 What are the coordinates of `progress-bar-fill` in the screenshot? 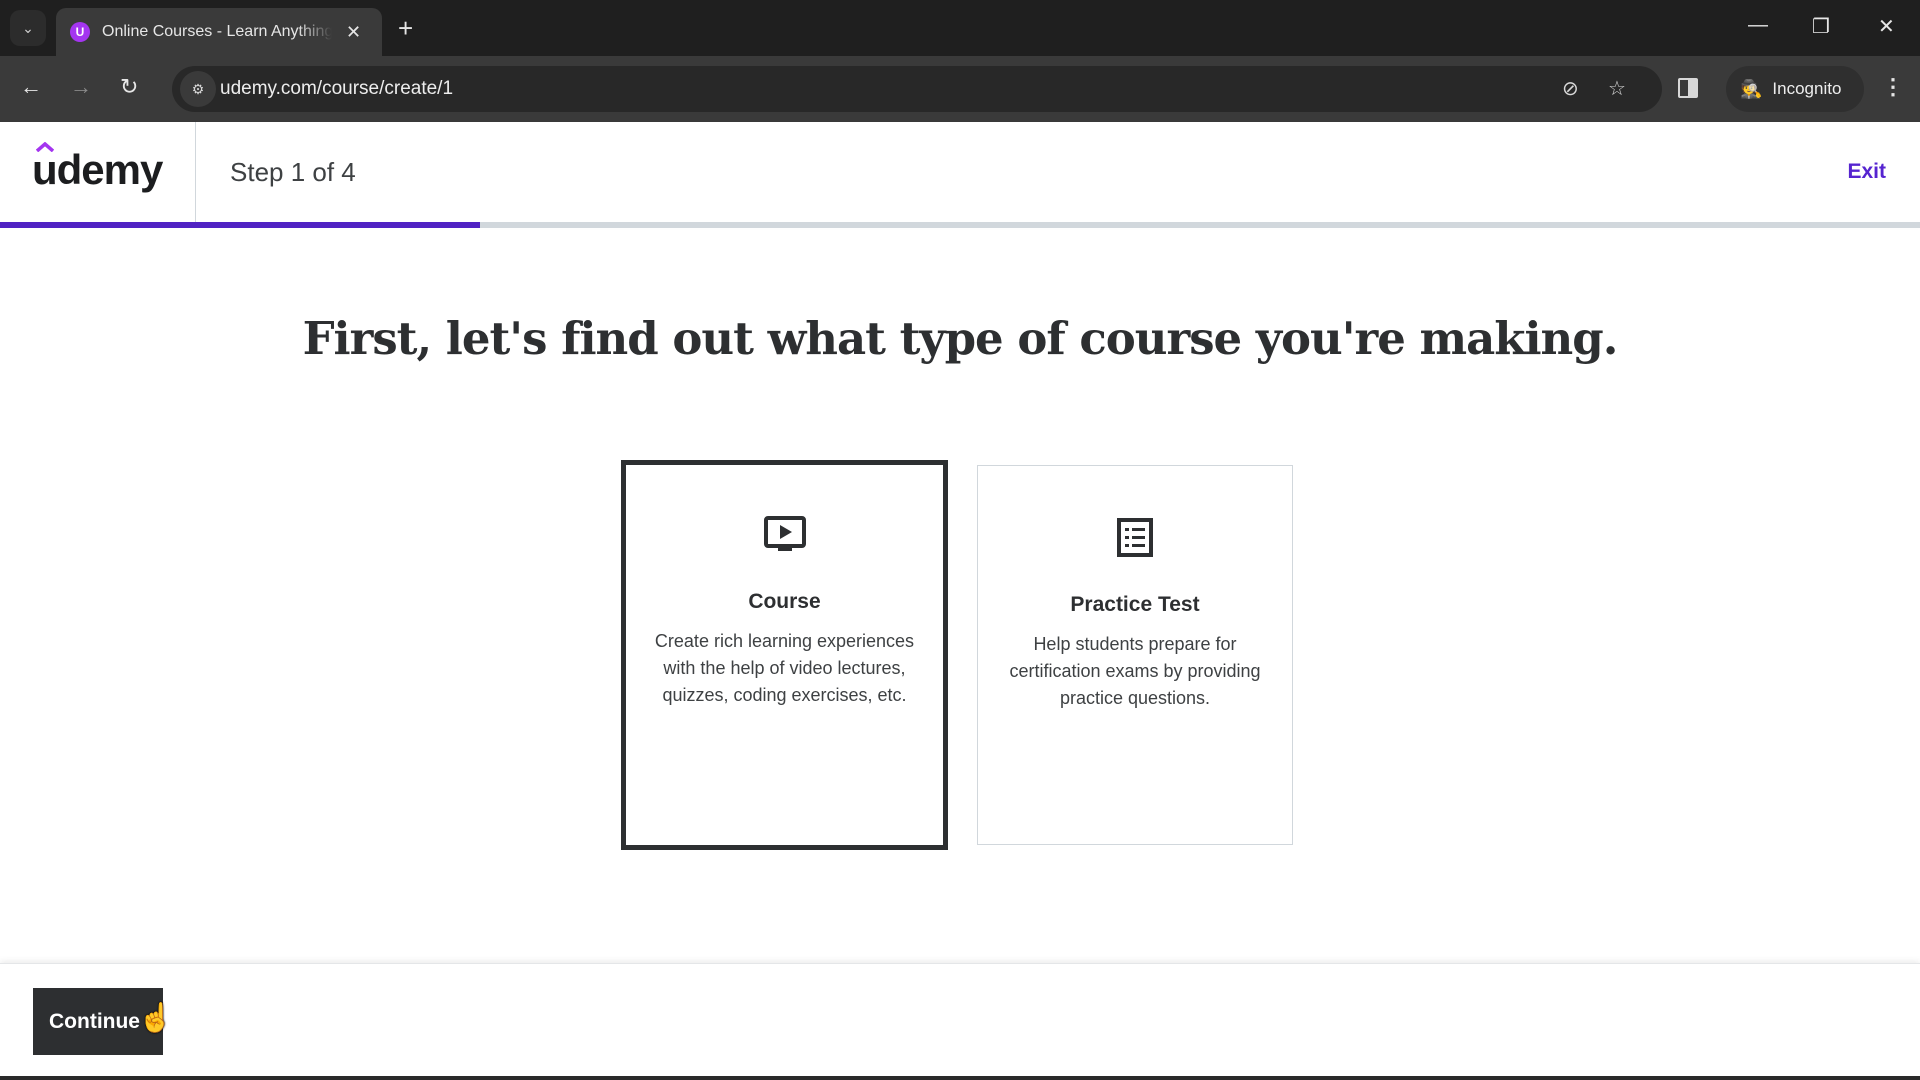 It's located at (240, 225).